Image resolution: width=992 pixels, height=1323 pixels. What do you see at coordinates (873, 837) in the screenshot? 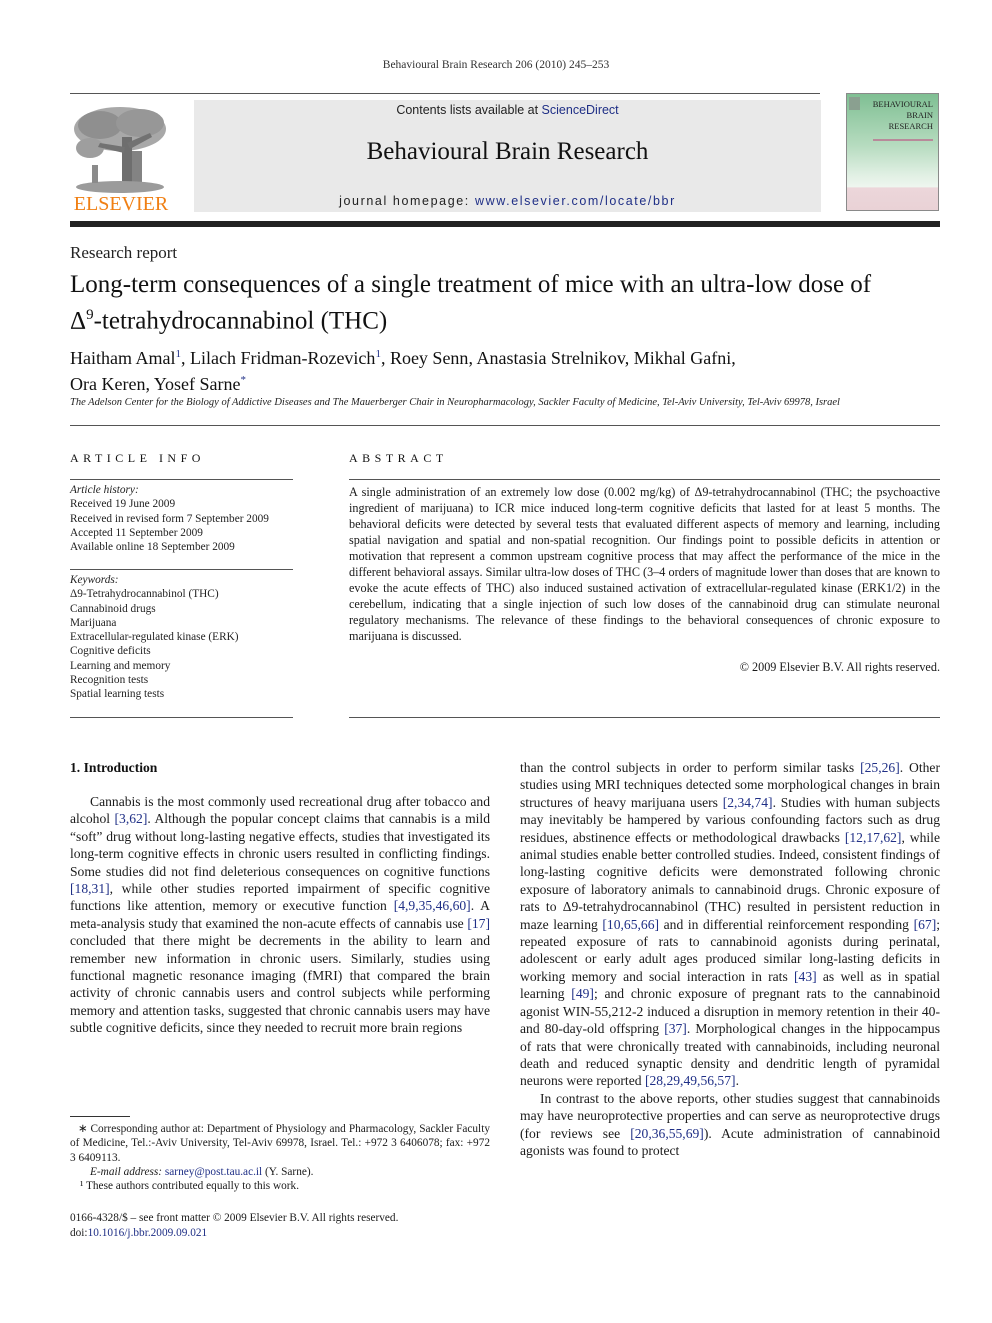
I see `citation-link: [12,17,62]` at bounding box center [873, 837].